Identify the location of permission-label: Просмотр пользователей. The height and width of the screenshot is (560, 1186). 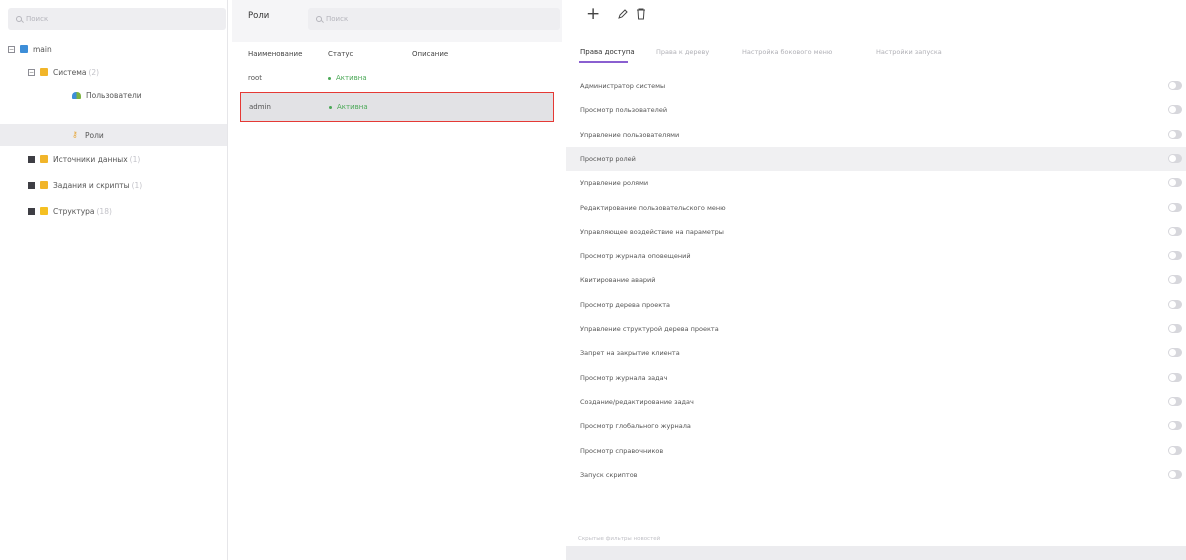
(624, 110).